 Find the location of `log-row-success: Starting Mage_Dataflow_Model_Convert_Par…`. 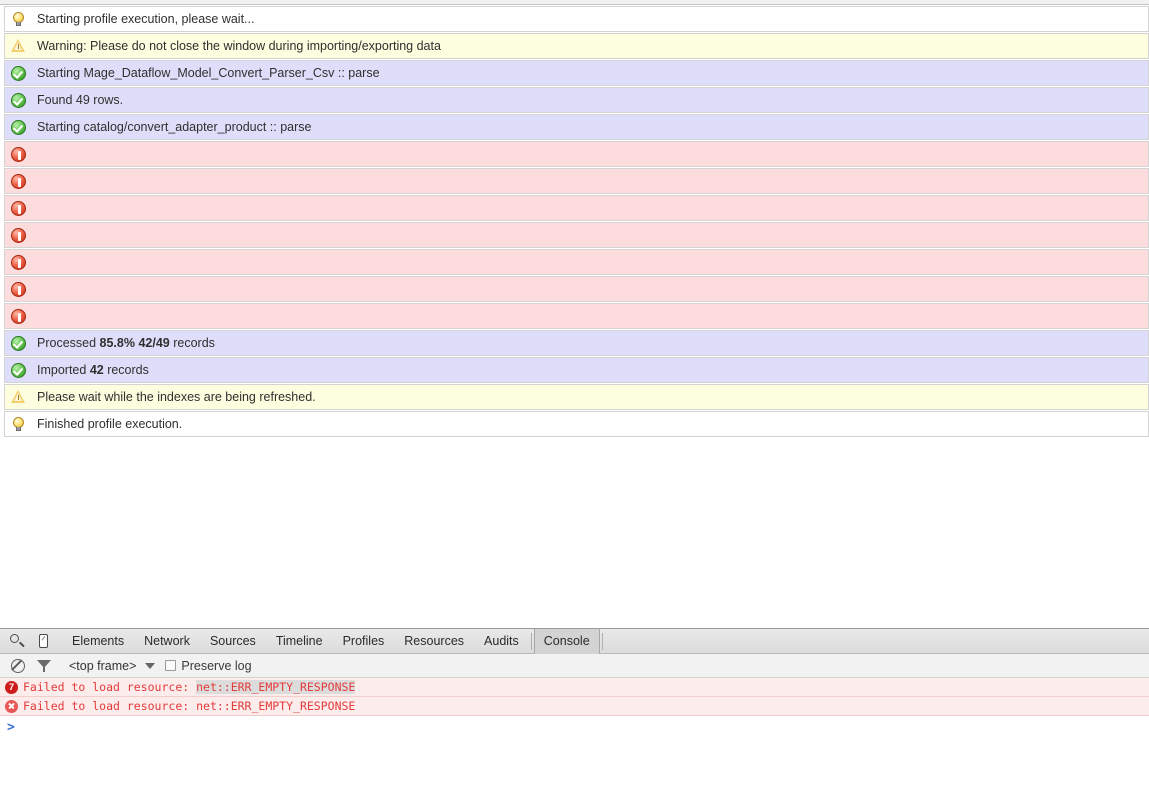

log-row-success: Starting Mage_Dataflow_Model_Convert_Par… is located at coordinates (576, 73).